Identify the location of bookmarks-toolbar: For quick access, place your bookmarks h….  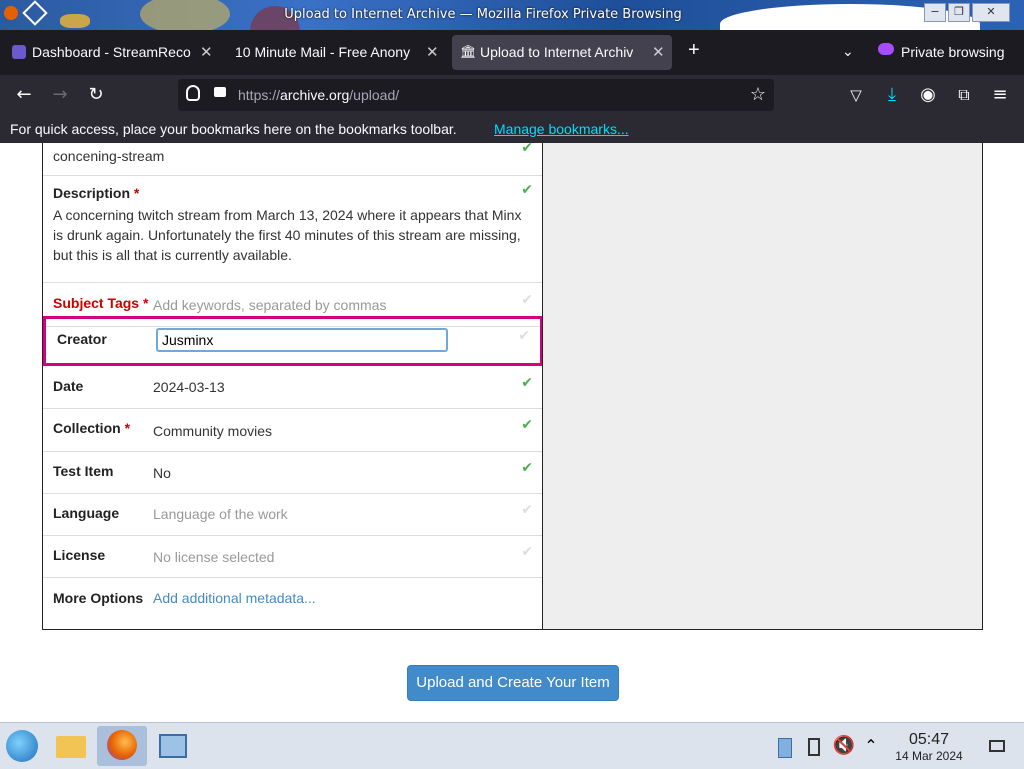
(512, 129).